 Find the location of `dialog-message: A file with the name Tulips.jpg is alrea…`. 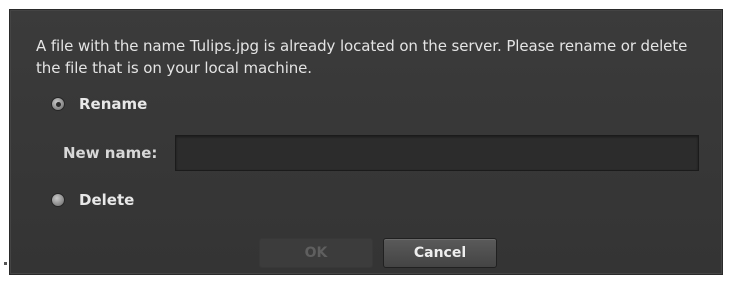

dialog-message: A file with the name Tulips.jpg is alrea… is located at coordinates (362, 57).